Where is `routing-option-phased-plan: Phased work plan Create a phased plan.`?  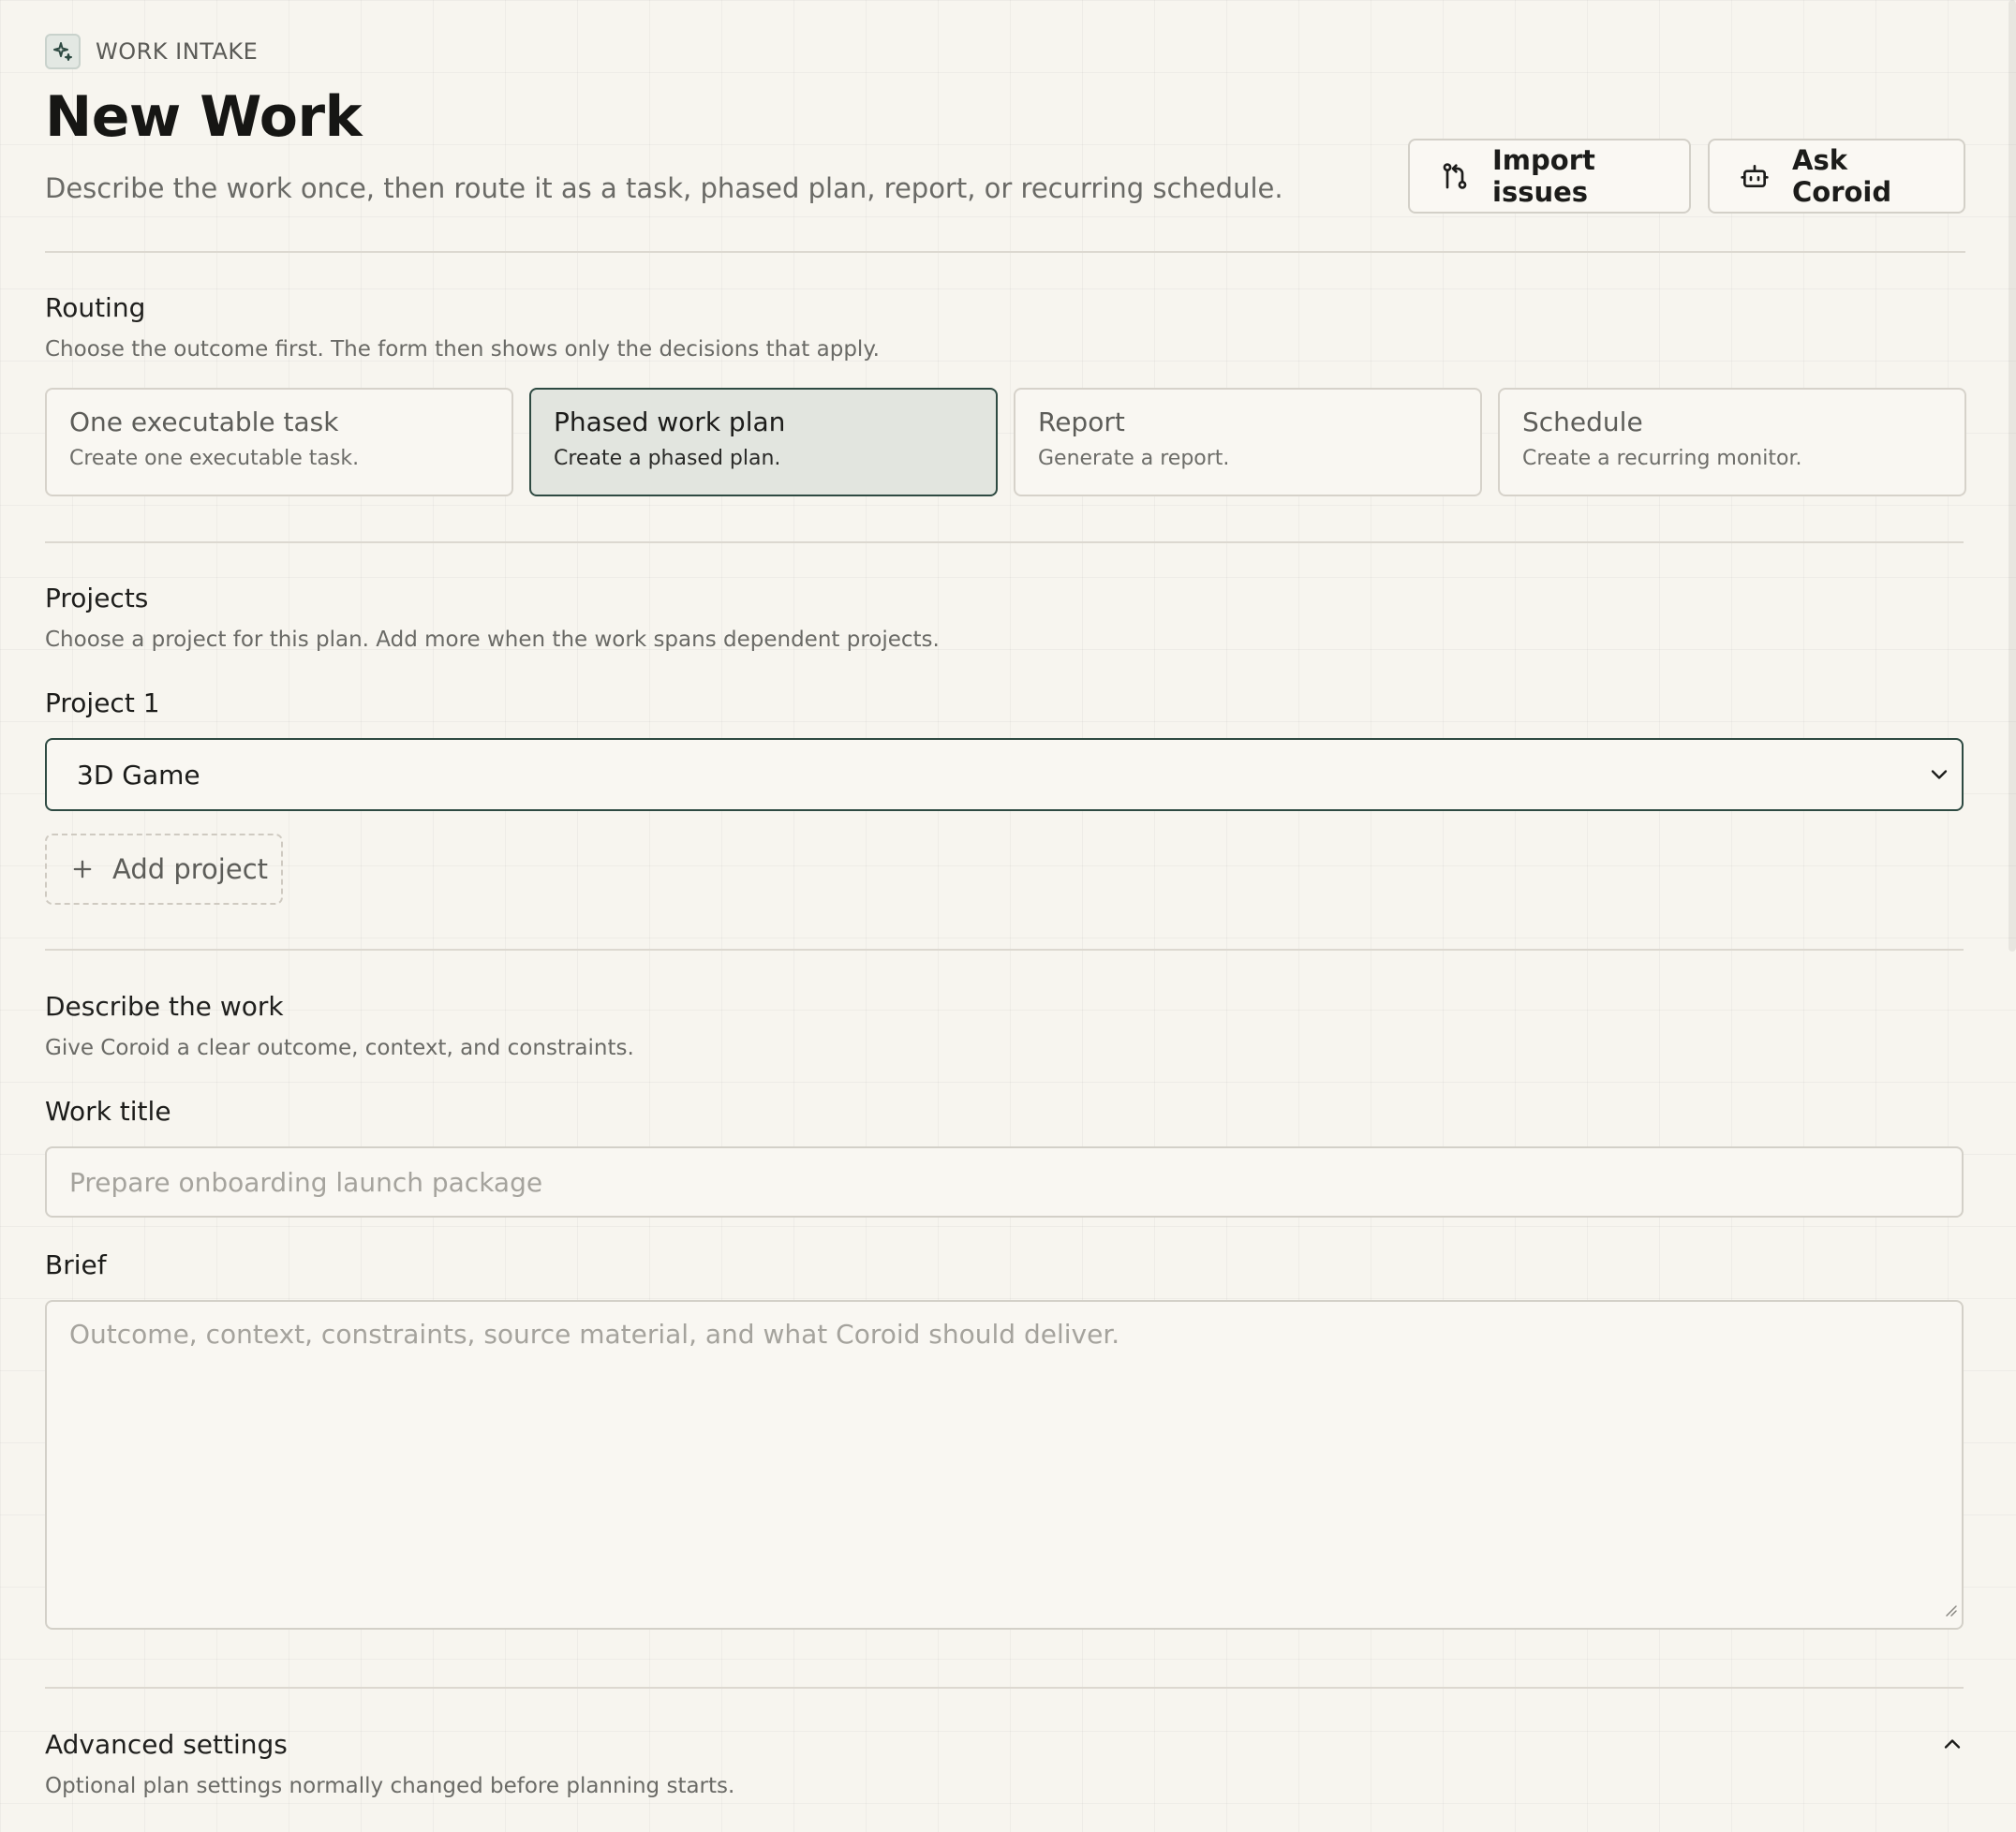 routing-option-phased-plan: Phased work plan Create a phased plan. is located at coordinates (763, 442).